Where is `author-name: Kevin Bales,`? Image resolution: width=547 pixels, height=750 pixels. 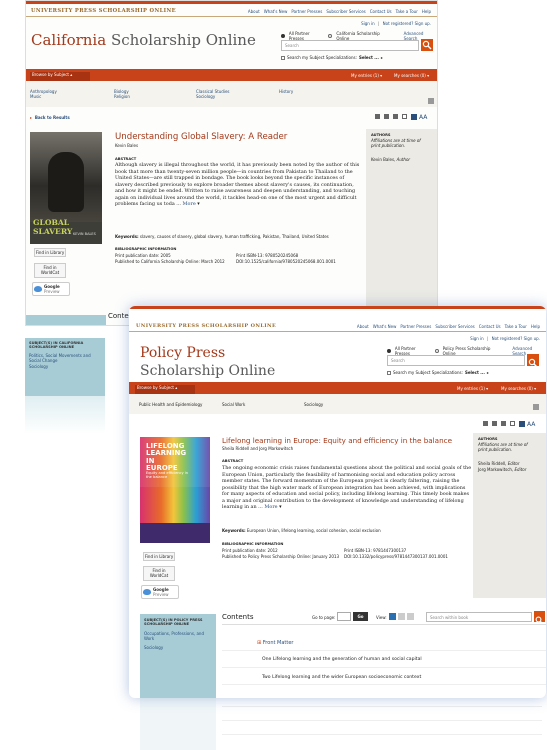
author-name: Kevin Bales, is located at coordinates (383, 159).